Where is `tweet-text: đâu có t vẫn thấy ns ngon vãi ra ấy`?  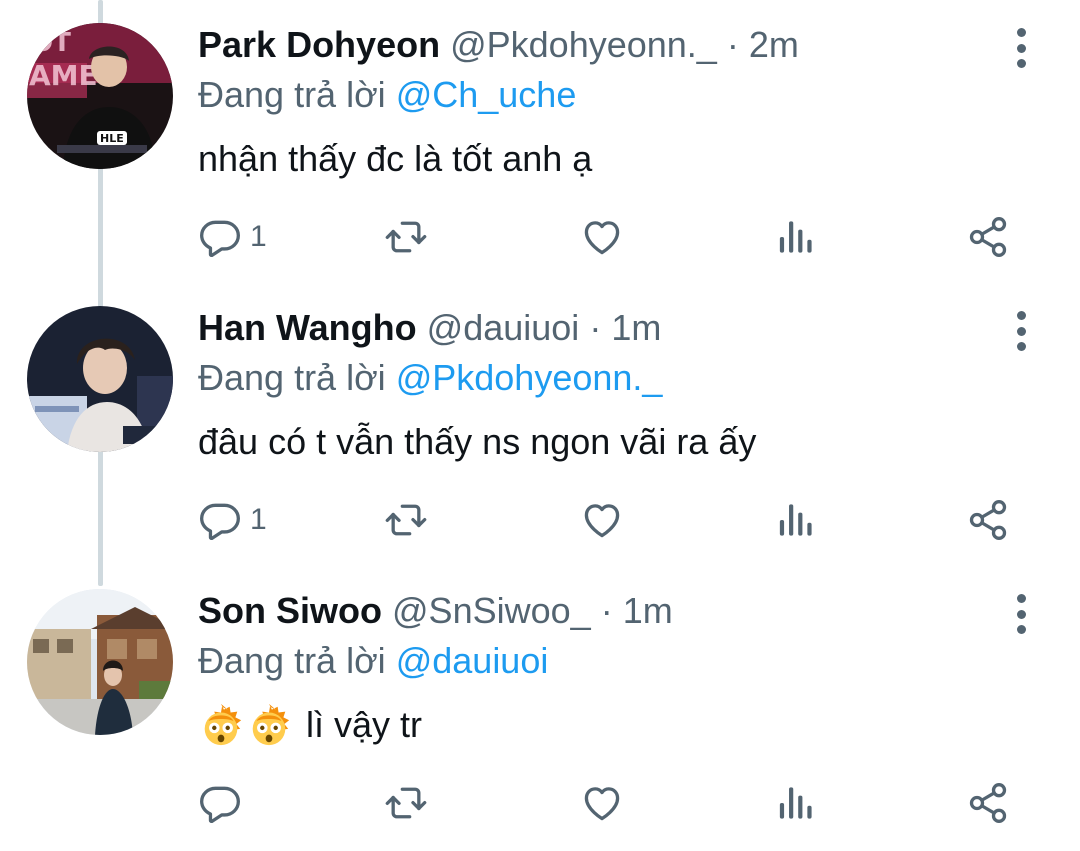 tweet-text: đâu có t vẫn thấy ns ngon vãi ra ấy is located at coordinates (477, 442).